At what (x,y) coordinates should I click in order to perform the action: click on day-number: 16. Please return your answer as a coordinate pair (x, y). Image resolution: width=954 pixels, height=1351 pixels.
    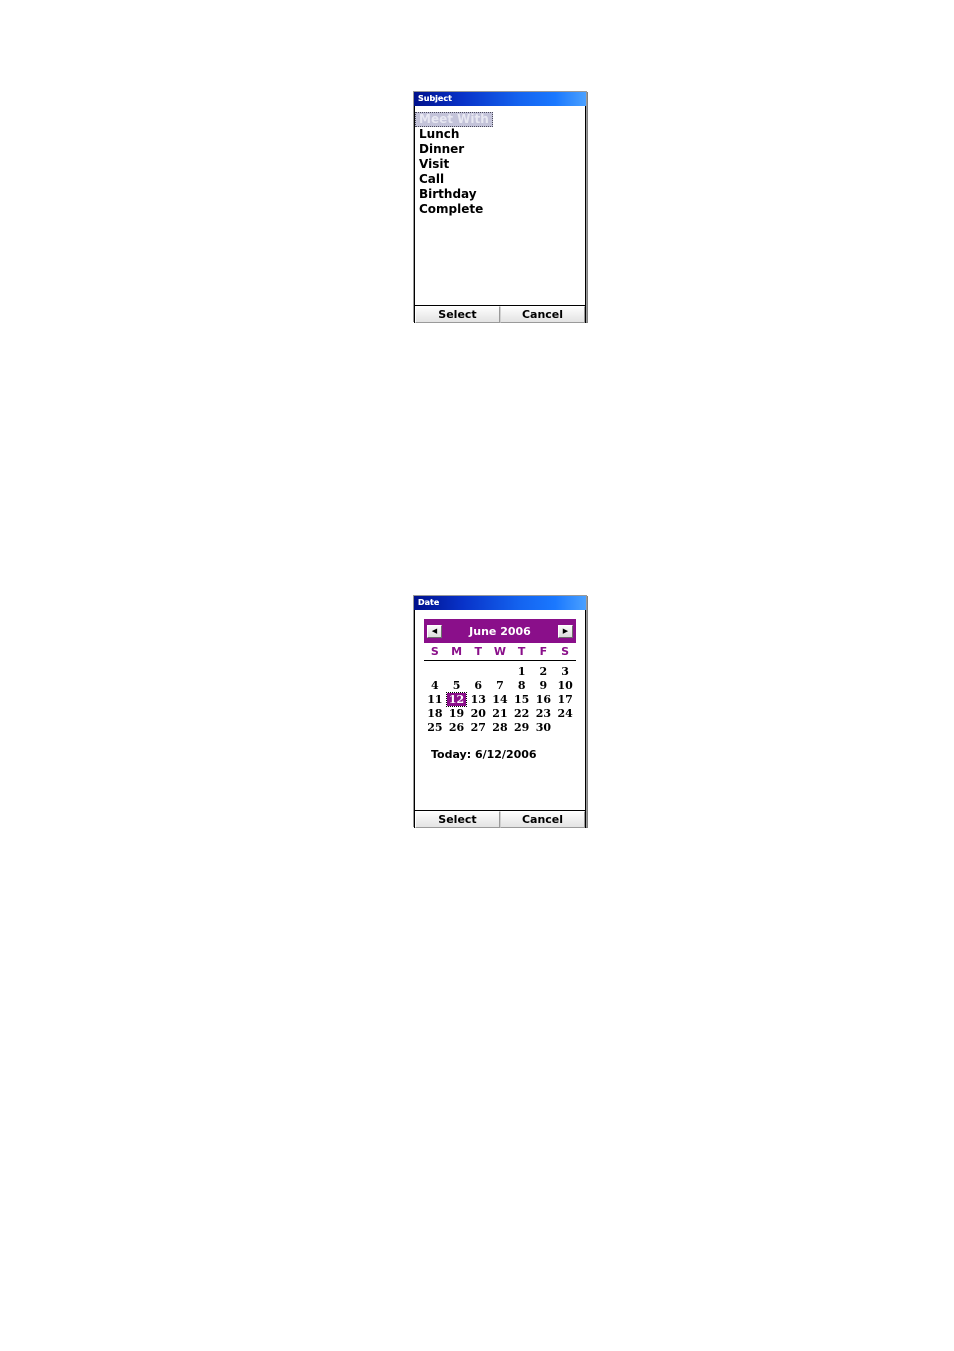
    Looking at the image, I should click on (543, 699).